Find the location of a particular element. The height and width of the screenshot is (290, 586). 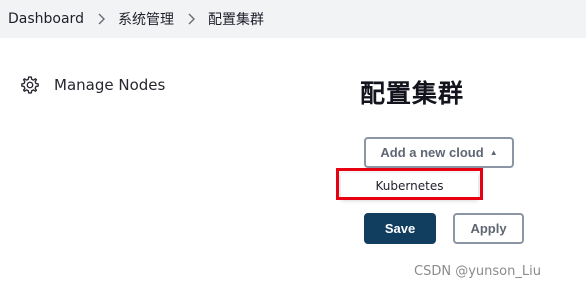

breadcrumb-item-configure-clusters: 配置集群 is located at coordinates (236, 19).